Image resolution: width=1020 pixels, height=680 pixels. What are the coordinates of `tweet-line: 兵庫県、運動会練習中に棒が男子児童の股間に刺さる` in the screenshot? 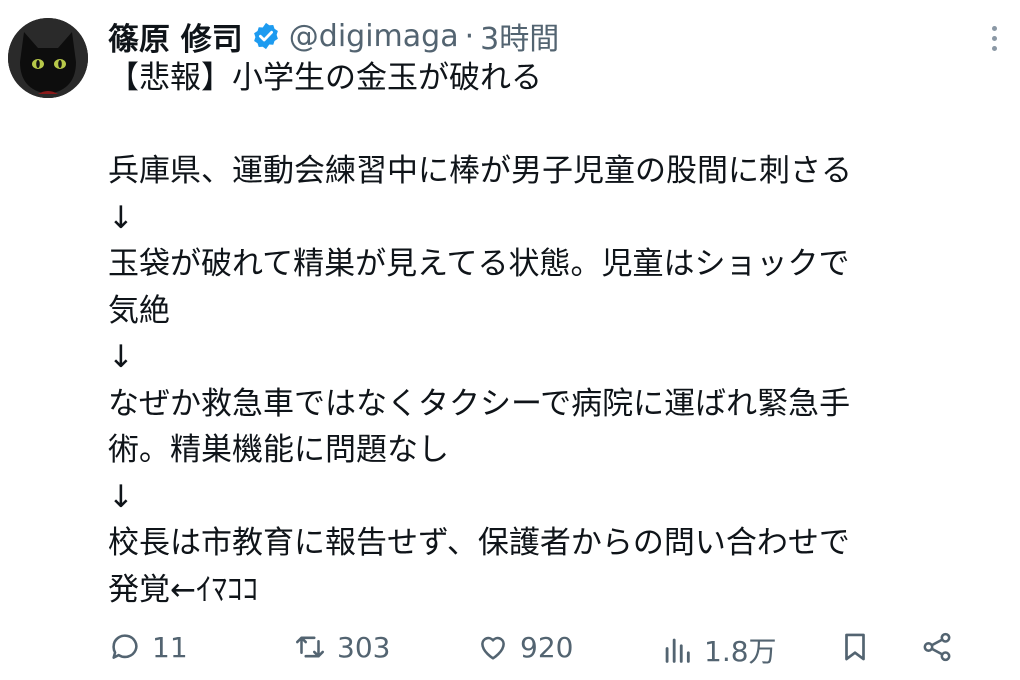 It's located at (480, 171).